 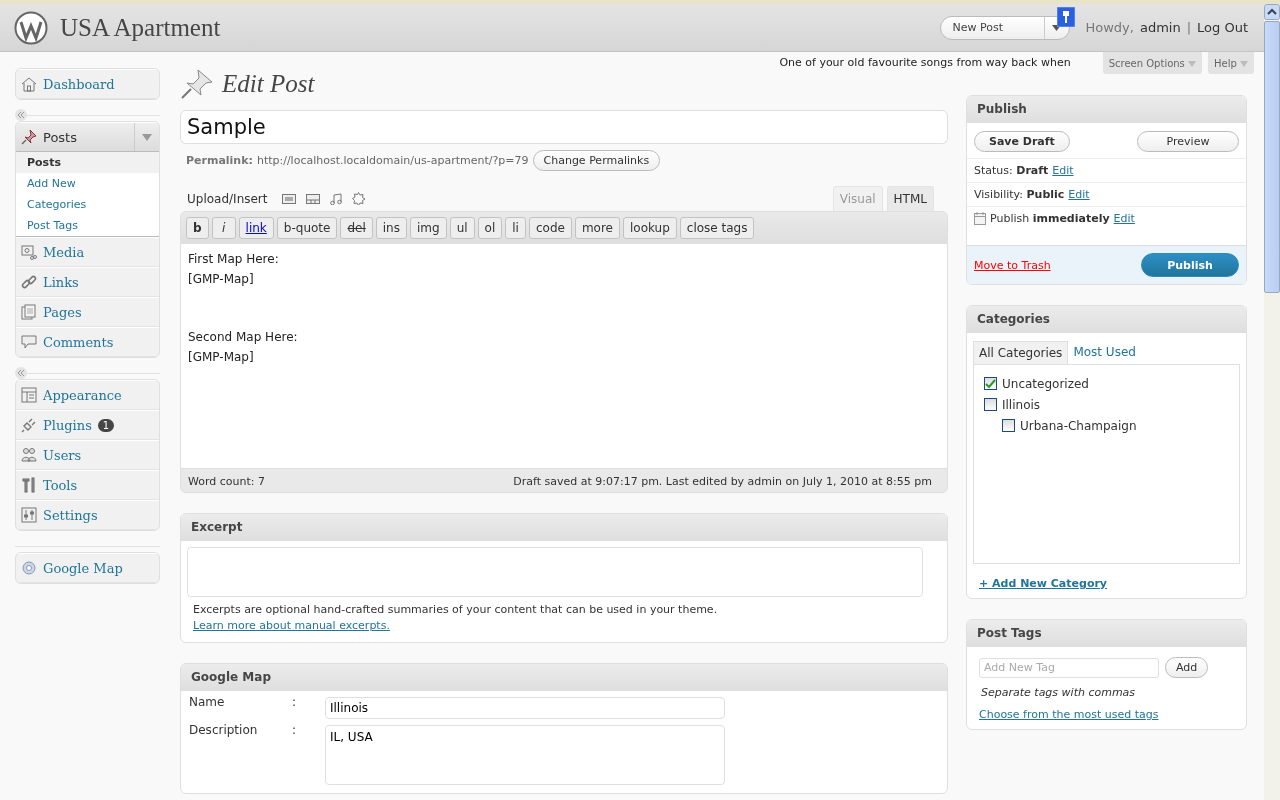 What do you see at coordinates (1012, 265) in the screenshot?
I see `move-to-trash-link: Move to Trash` at bounding box center [1012, 265].